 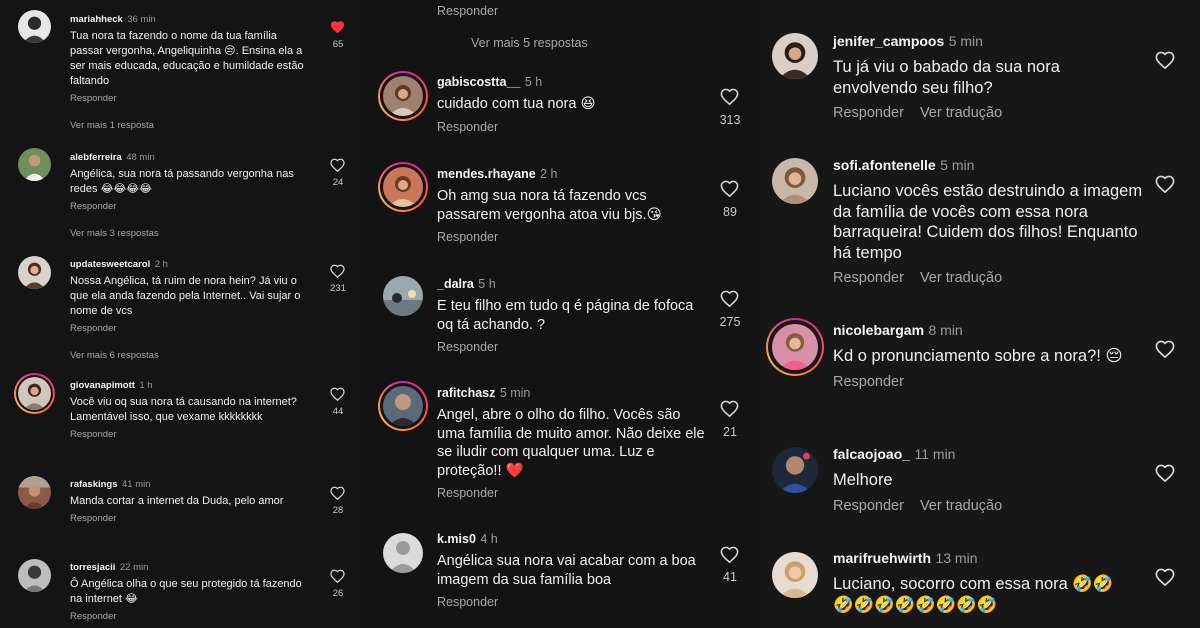 I want to click on comment-username: jenifer_campoos, so click(x=888, y=41).